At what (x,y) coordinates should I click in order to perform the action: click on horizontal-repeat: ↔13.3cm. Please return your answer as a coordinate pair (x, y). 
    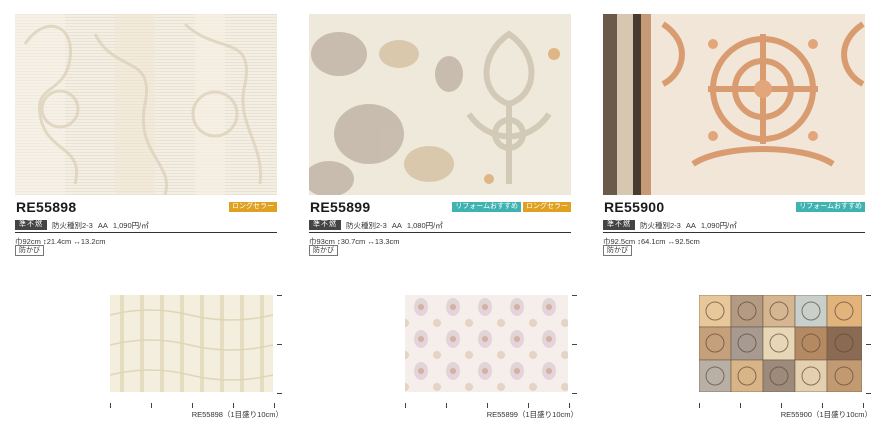
    Looking at the image, I should click on (383, 241).